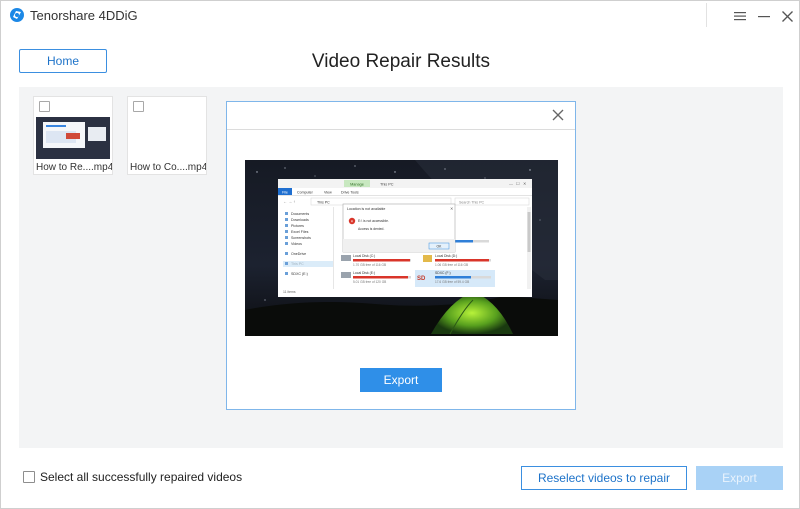  Describe the element at coordinates (451, 265) in the screenshot. I see `svg-text: 1.06 GB free of 116 GB` at that location.